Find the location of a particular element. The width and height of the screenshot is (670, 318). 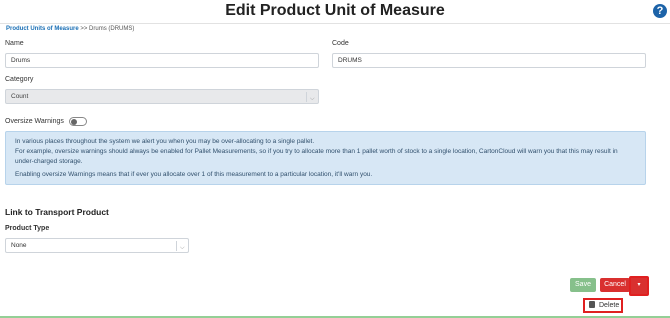

product-type-value: None is located at coordinates (19, 245).